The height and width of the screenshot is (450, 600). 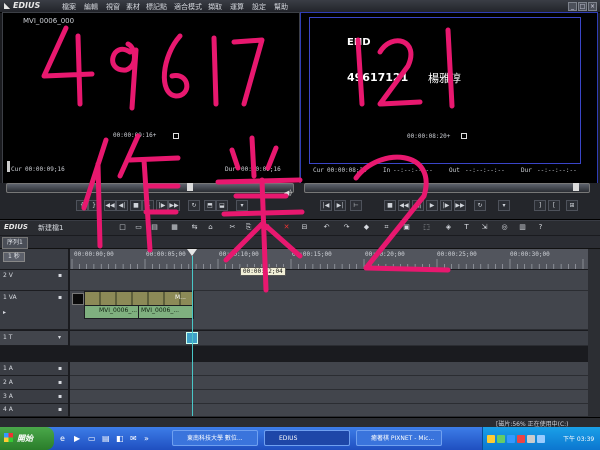 I want to click on task-button-edius: EDIUS, so click(x=307, y=438).